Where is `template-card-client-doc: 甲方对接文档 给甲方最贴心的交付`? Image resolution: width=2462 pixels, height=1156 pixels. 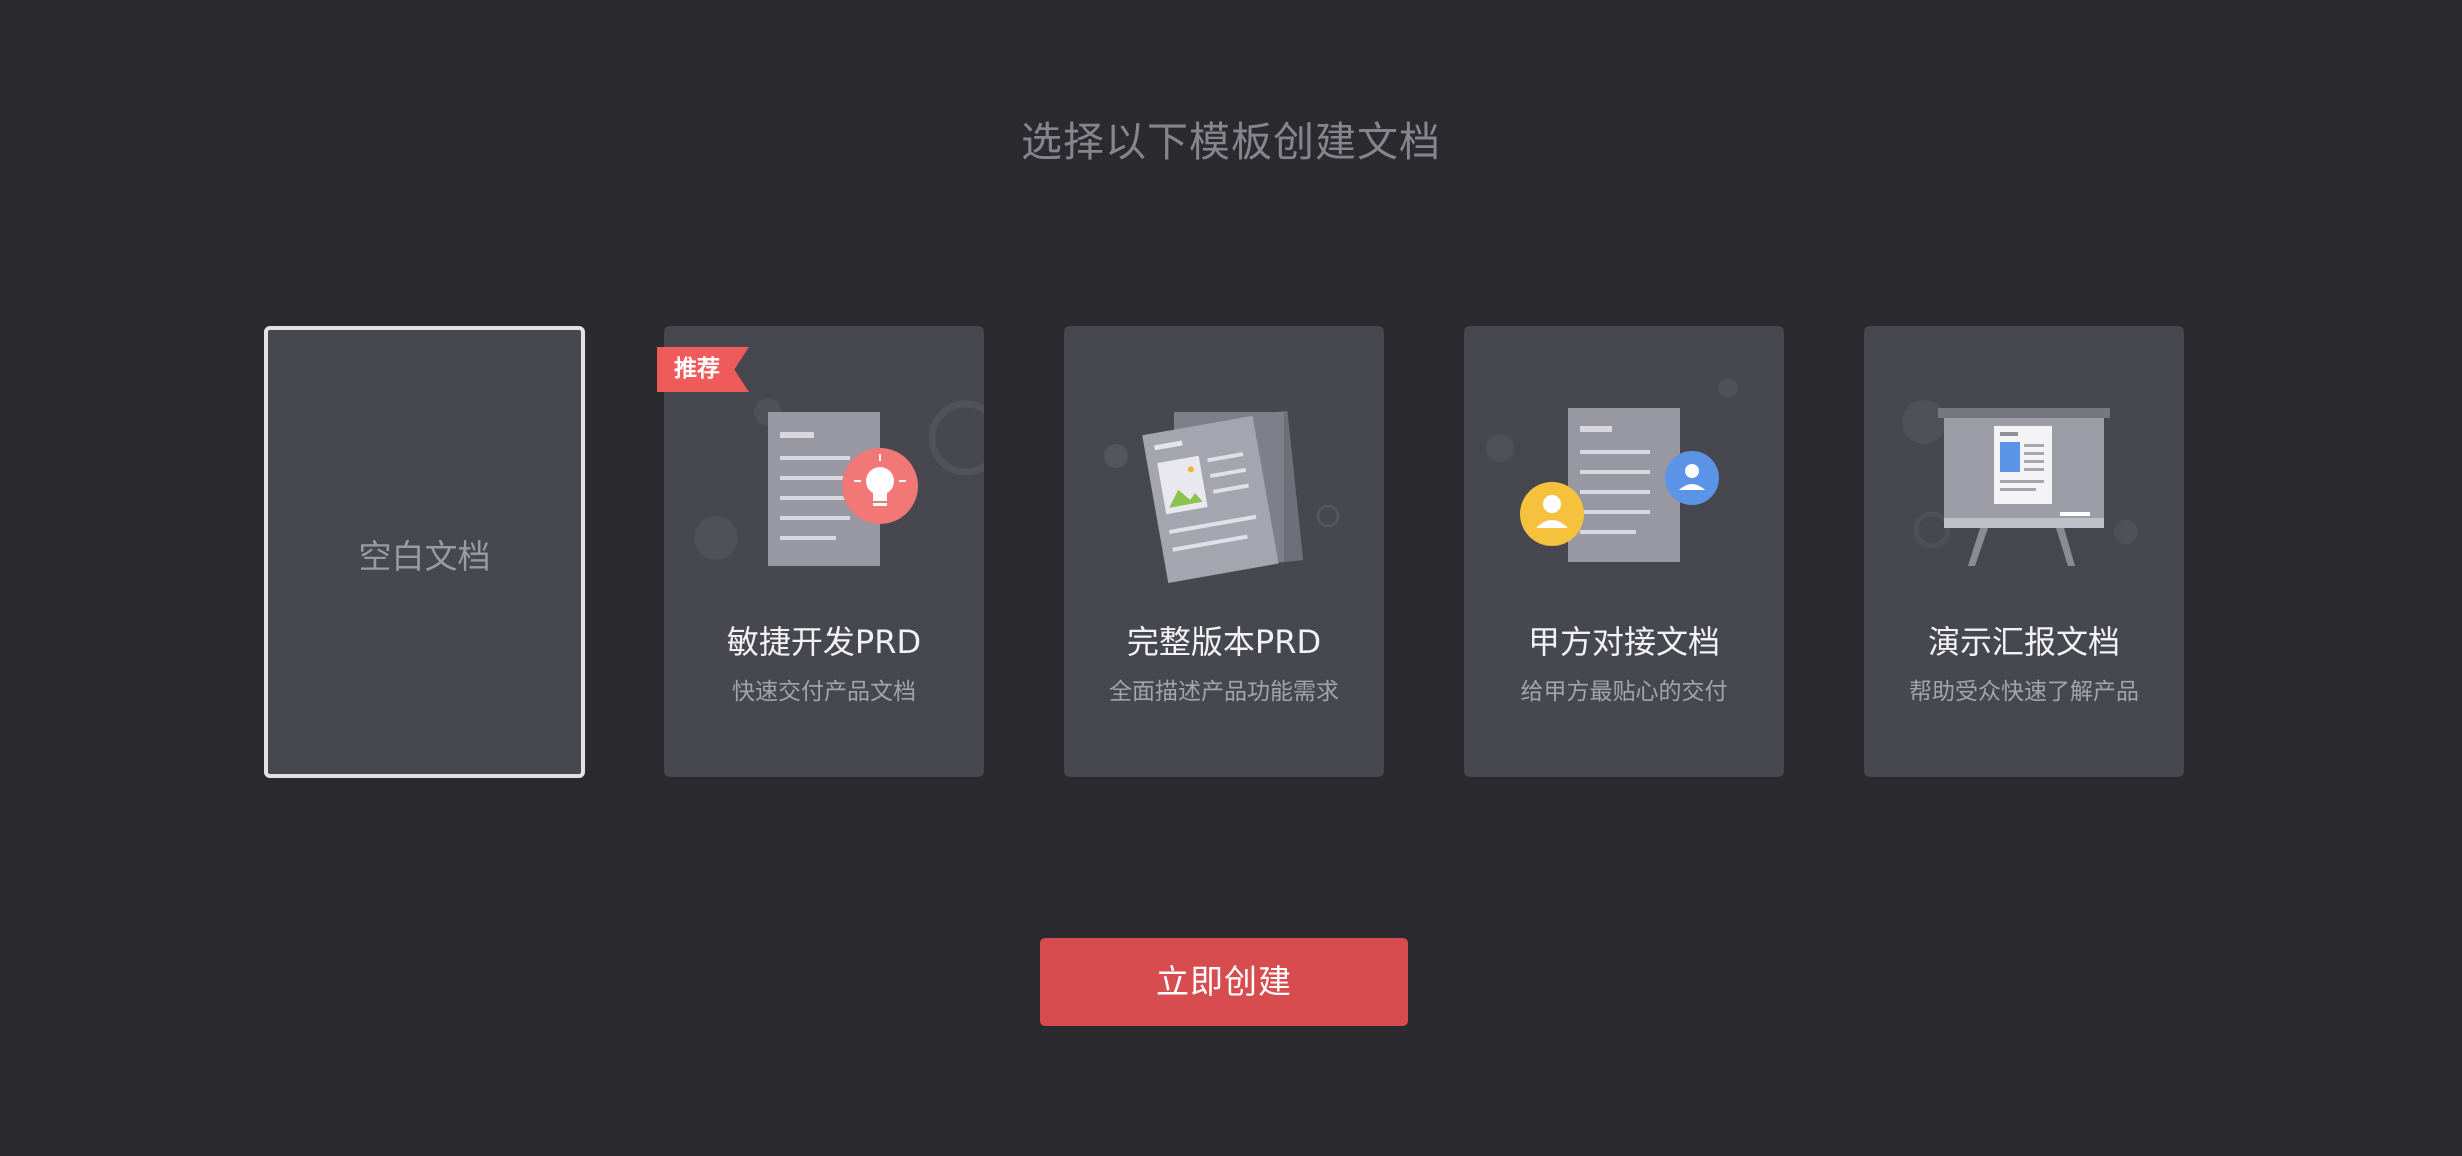
template-card-client-doc: 甲方对接文档 给甲方最贴心的交付 is located at coordinates (1624, 551).